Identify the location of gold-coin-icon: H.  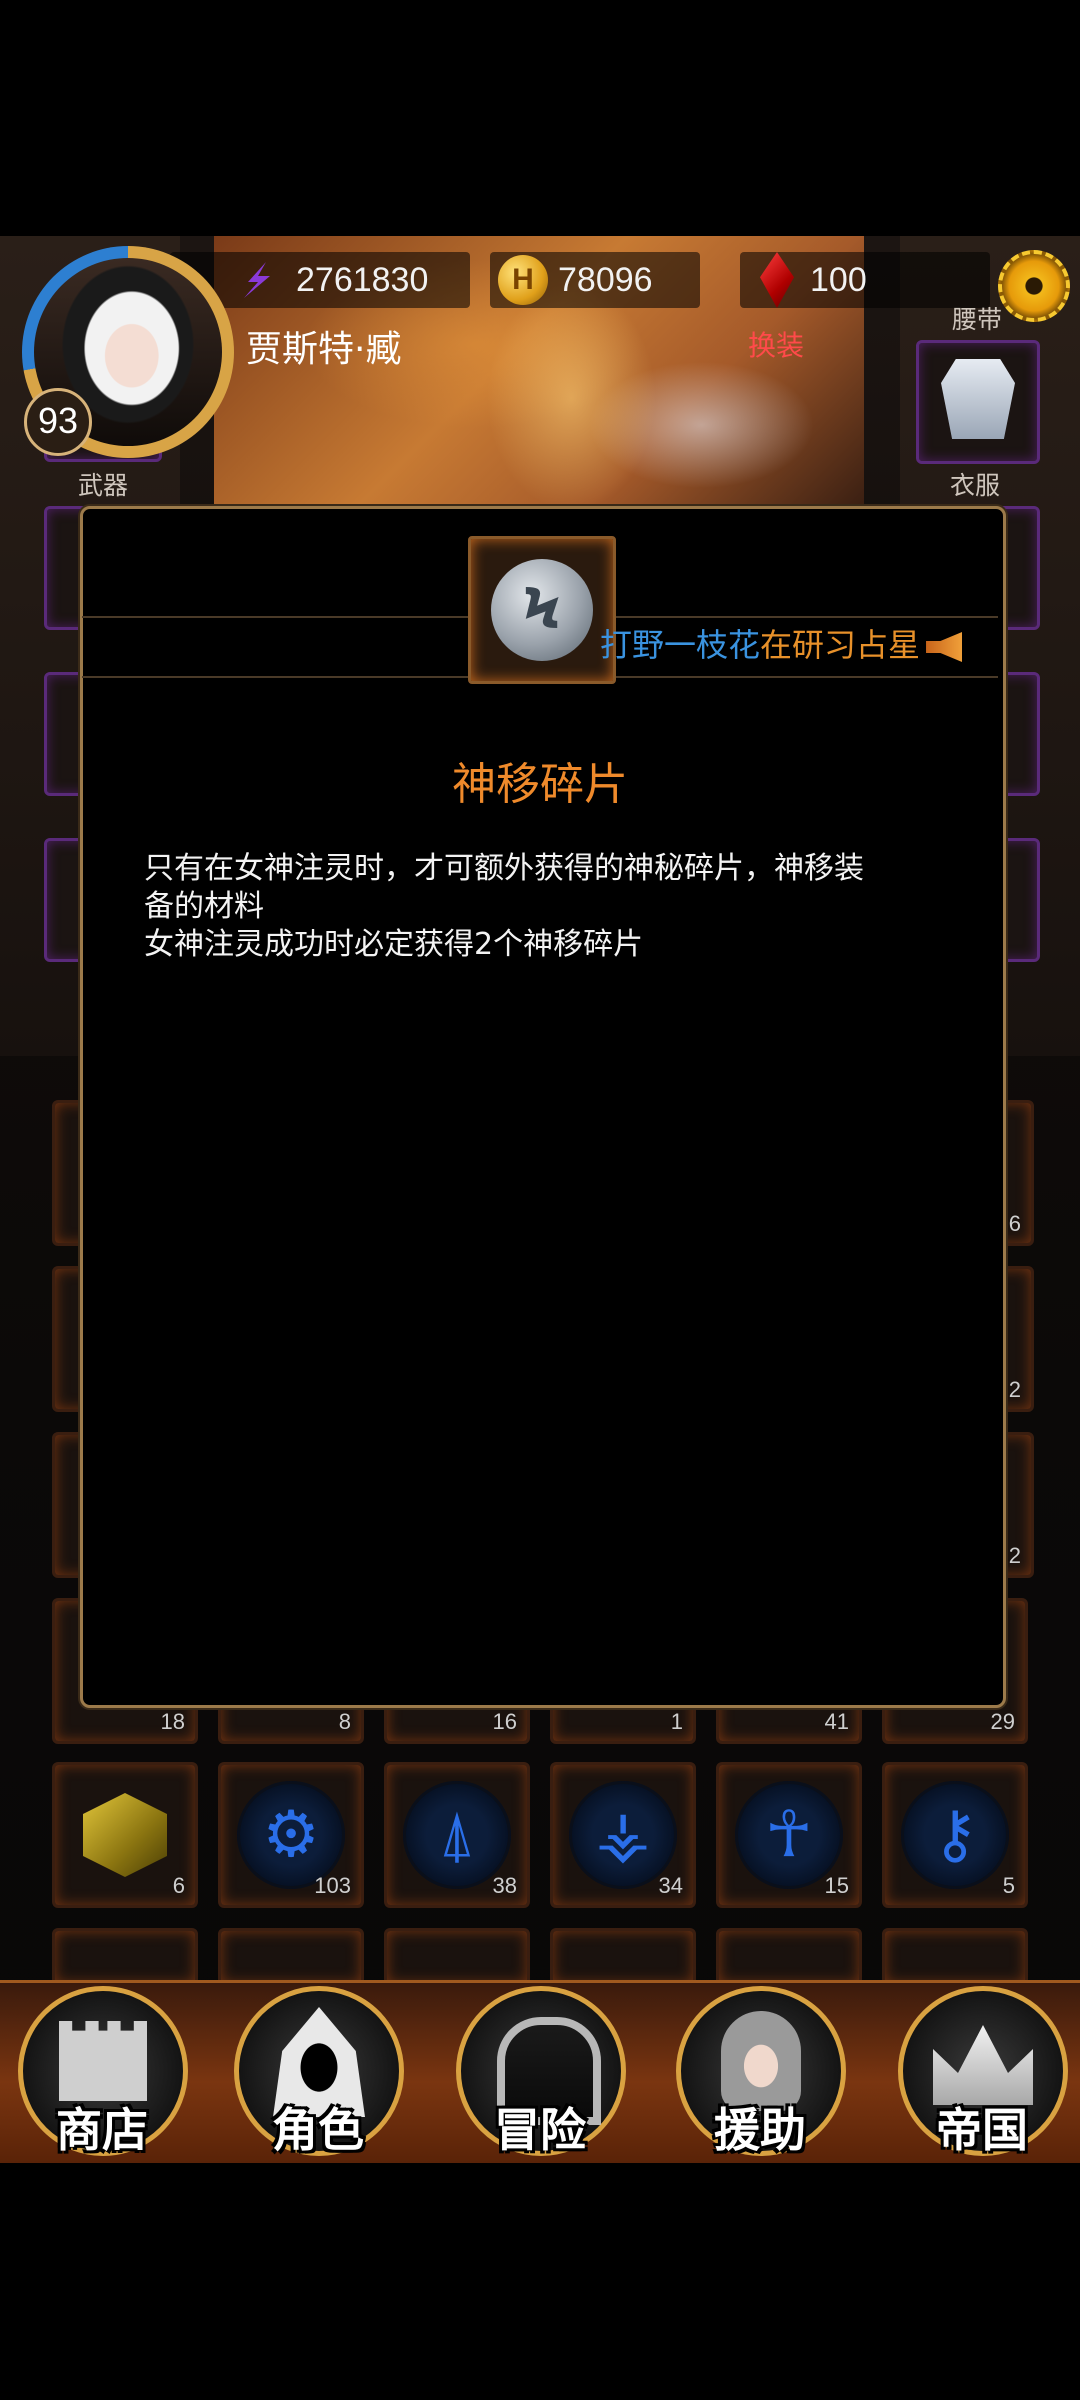
(523, 280).